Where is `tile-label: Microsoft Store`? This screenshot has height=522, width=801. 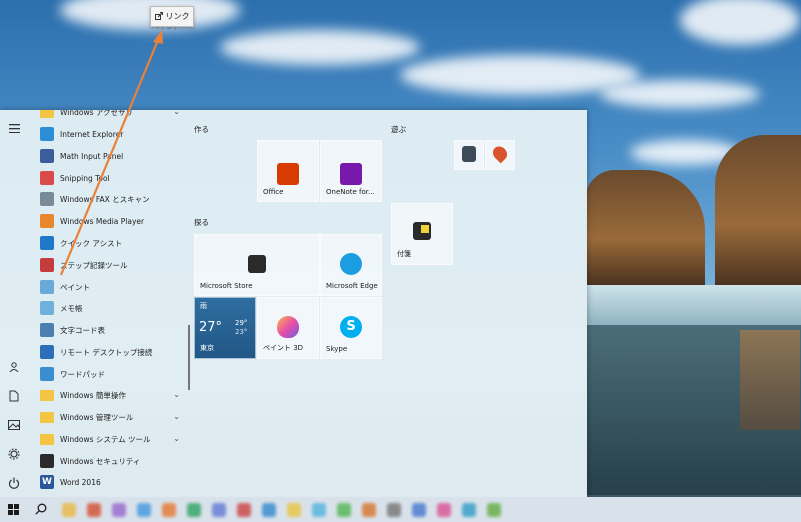 tile-label: Microsoft Store is located at coordinates (226, 286).